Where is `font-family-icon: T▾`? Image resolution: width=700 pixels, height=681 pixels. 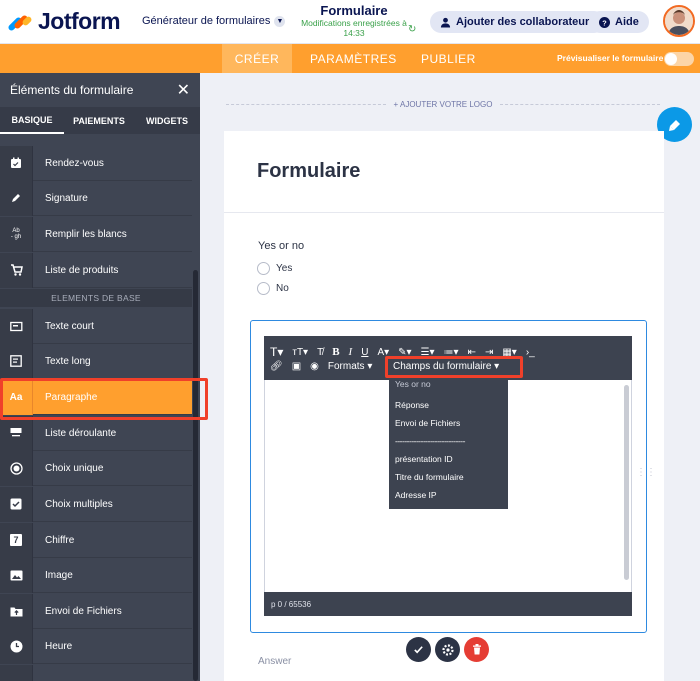
font-family-icon: T▾ is located at coordinates (276, 352).